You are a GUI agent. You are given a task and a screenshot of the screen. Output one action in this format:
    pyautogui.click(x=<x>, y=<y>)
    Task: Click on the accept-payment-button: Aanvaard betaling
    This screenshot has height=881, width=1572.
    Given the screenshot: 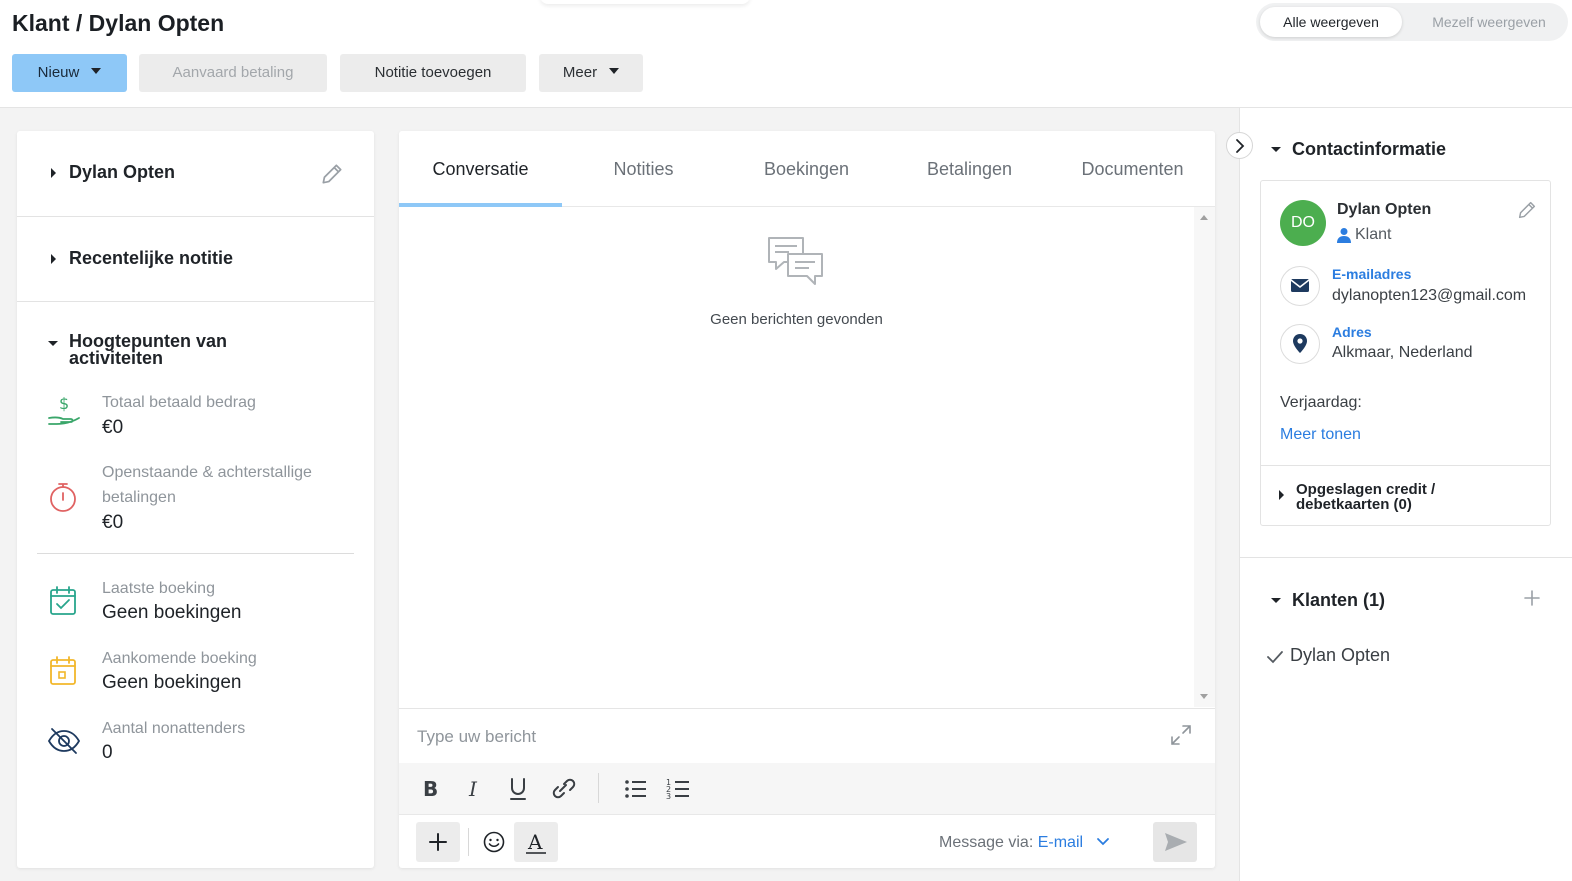 What is the action you would take?
    pyautogui.click(x=233, y=73)
    